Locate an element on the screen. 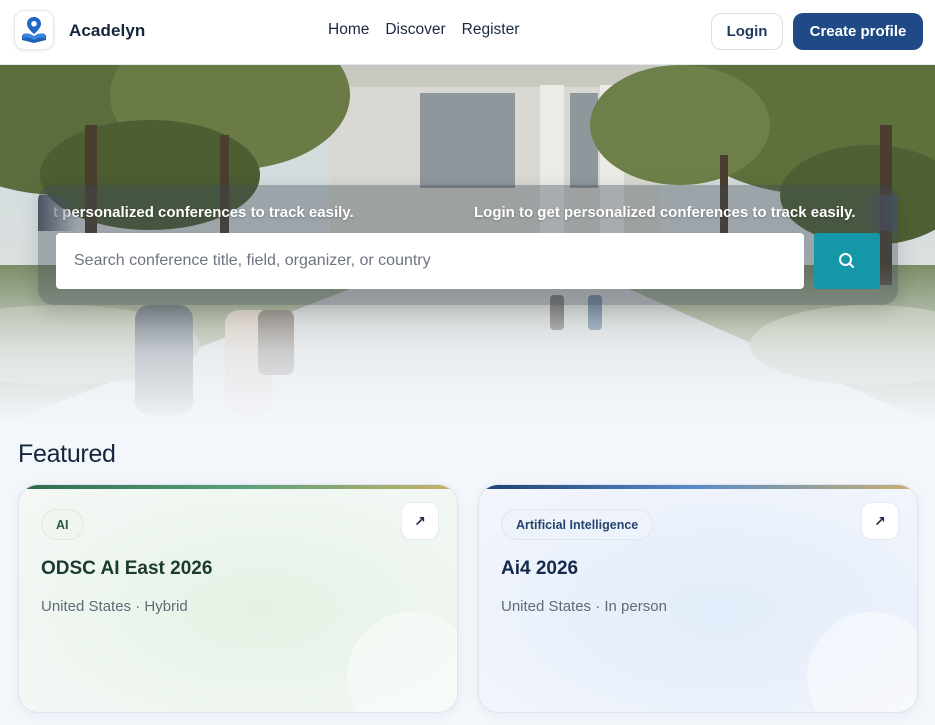  main-nav: Home Discover Register is located at coordinates (423, 30).